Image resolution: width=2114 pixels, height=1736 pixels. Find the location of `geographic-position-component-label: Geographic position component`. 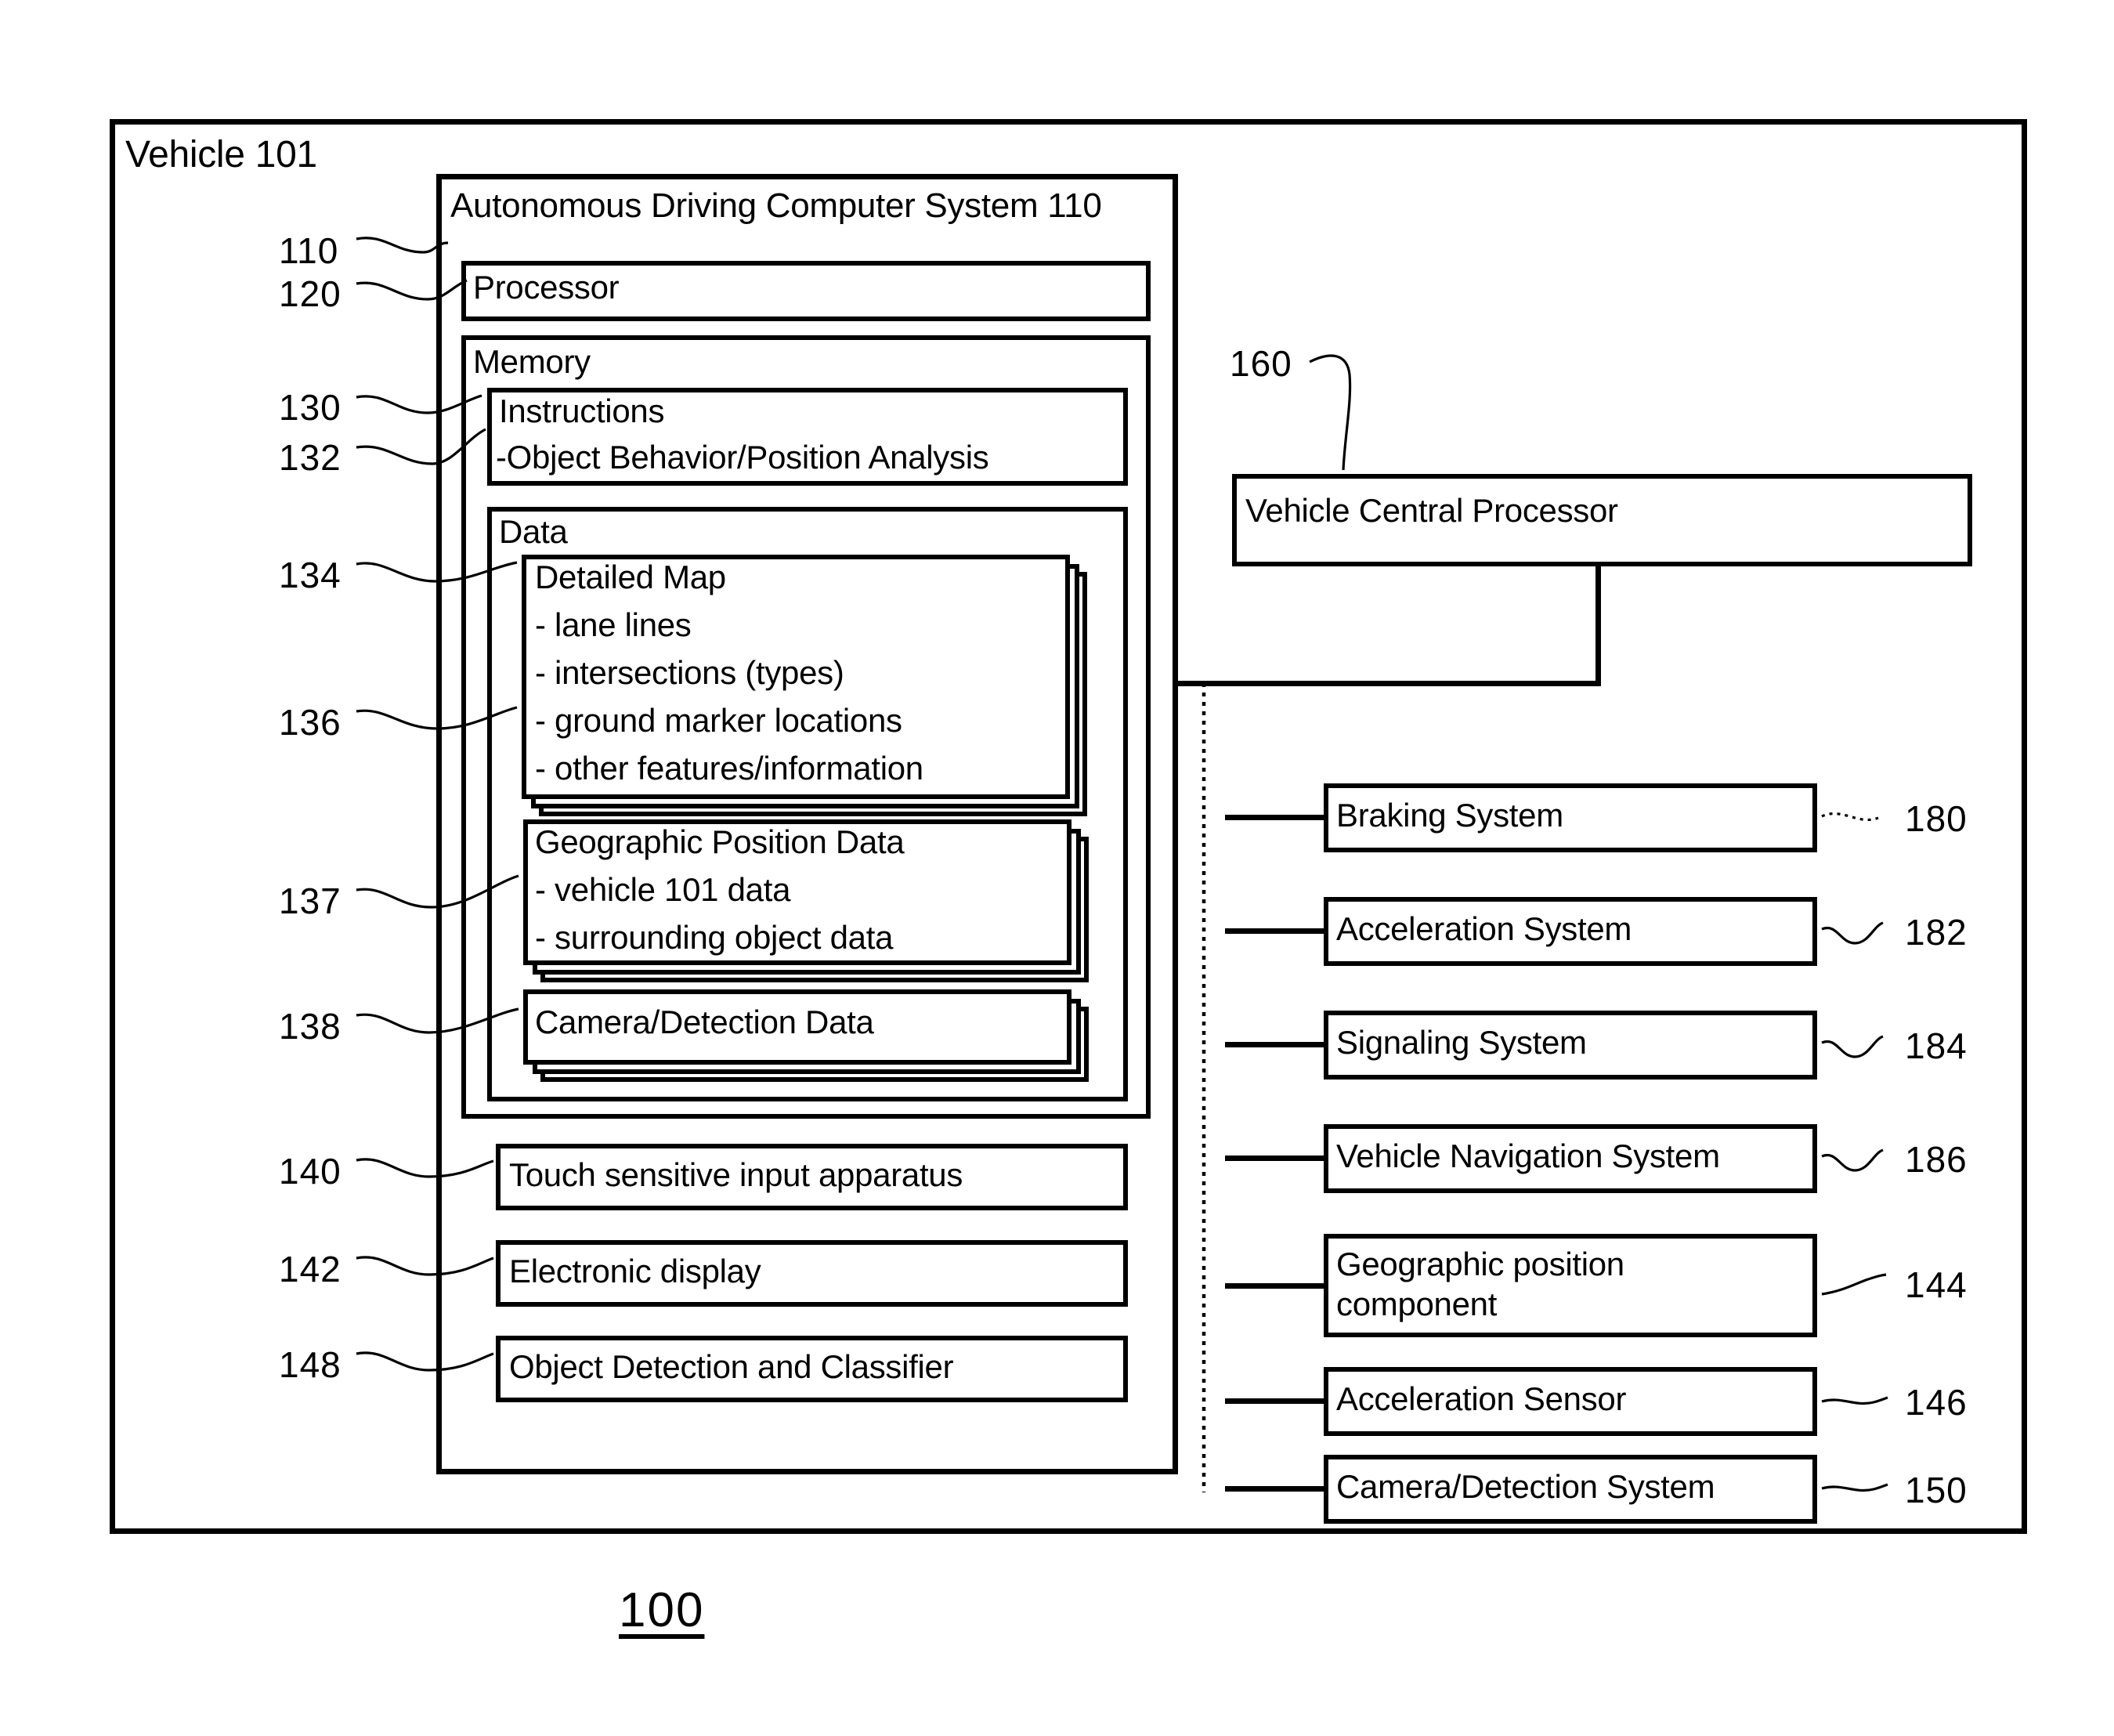

geographic-position-component-label: Geographic position component is located at coordinates (1480, 1284).